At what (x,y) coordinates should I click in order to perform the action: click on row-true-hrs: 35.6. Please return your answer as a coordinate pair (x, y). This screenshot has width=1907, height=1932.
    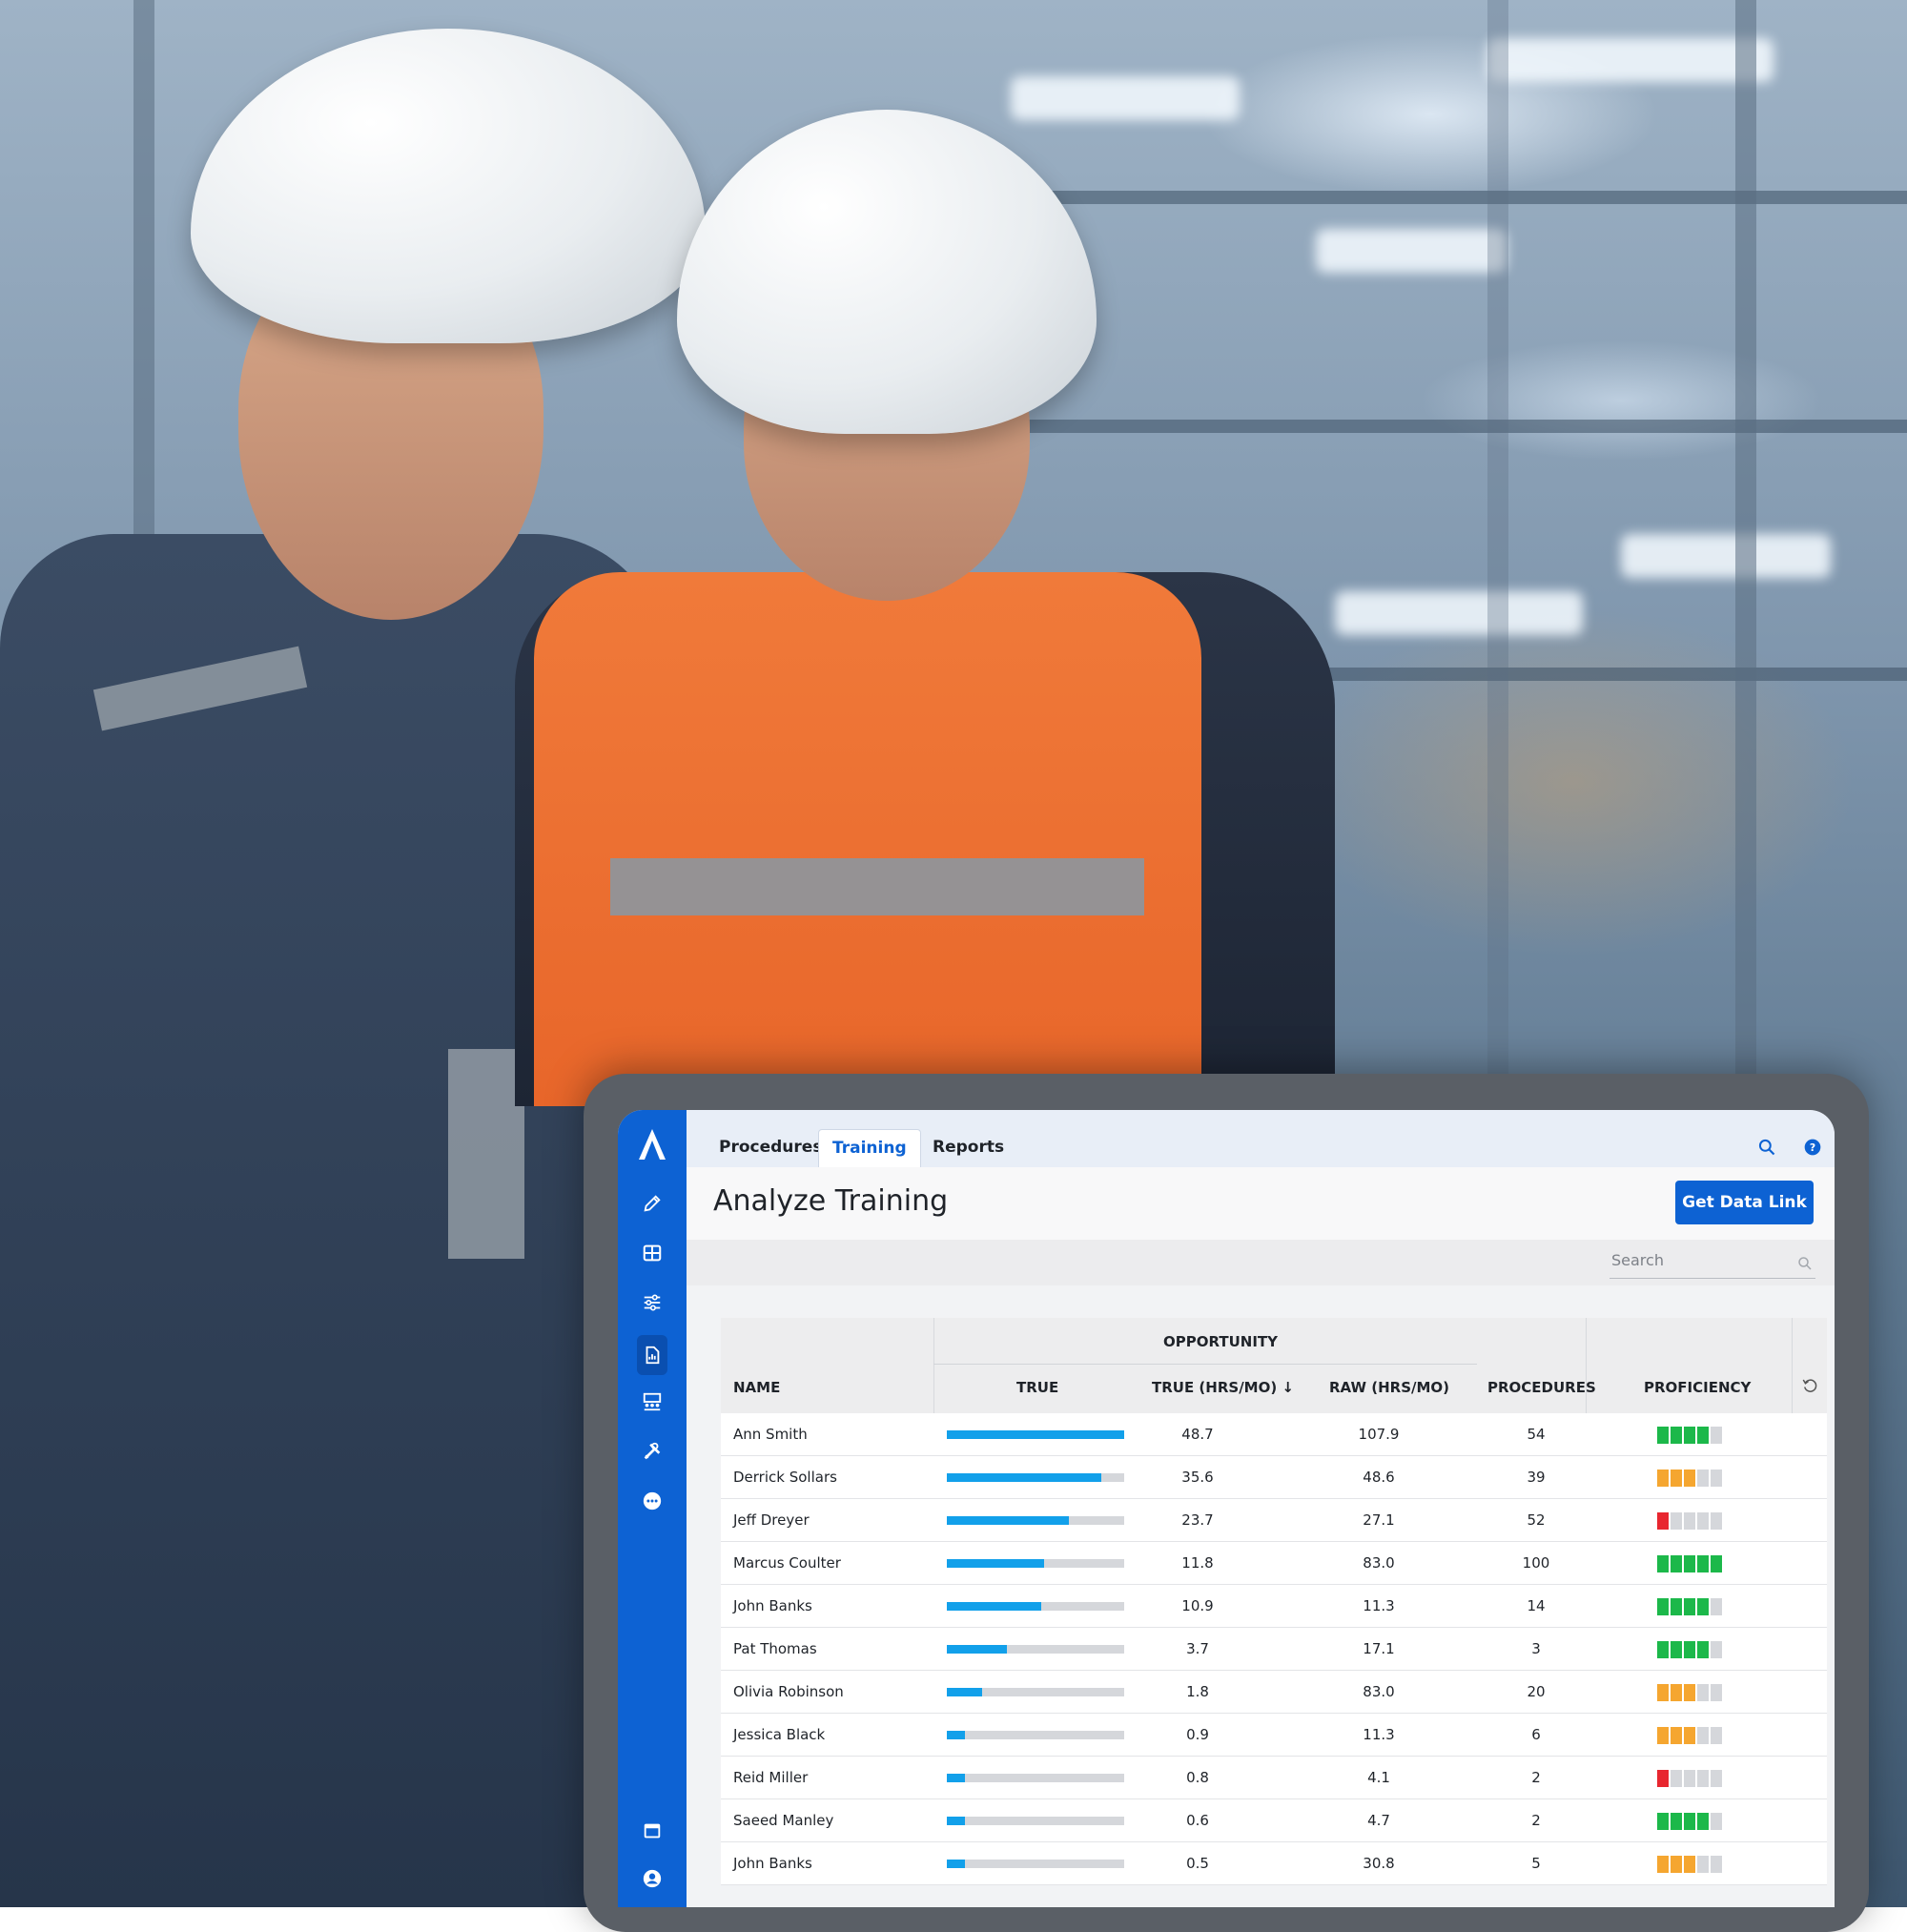
    Looking at the image, I should click on (1197, 1477).